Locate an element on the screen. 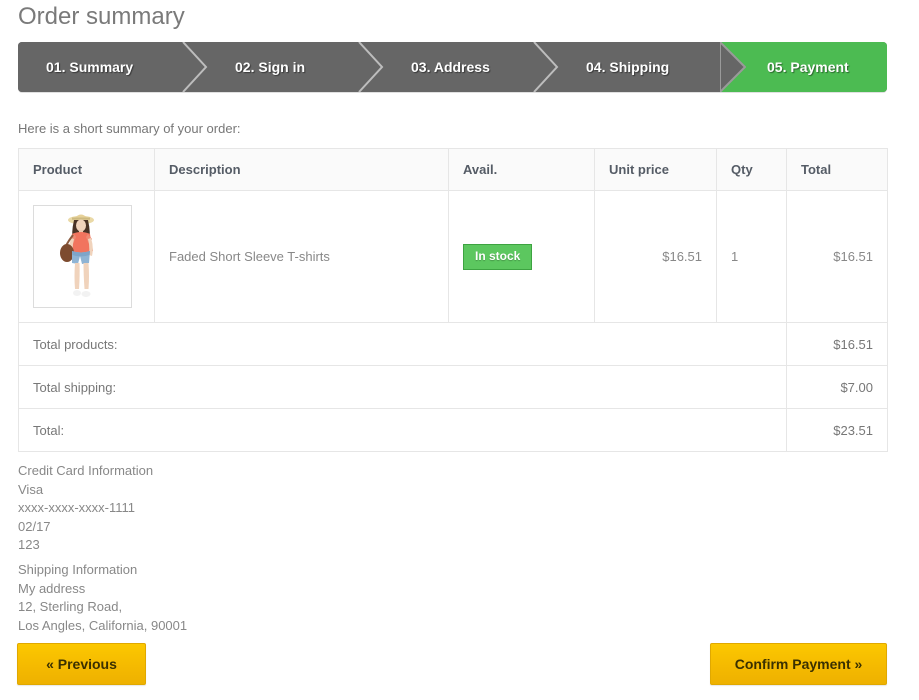 The image size is (919, 700). cell-availability: In stock is located at coordinates (521, 256).